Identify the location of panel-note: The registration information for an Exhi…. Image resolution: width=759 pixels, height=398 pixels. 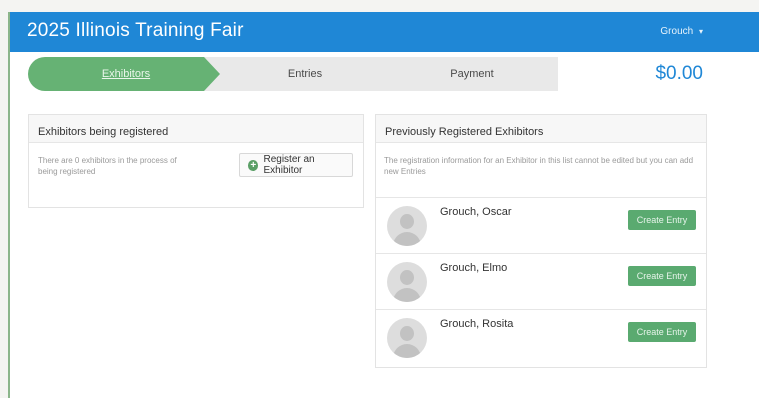
(539, 166).